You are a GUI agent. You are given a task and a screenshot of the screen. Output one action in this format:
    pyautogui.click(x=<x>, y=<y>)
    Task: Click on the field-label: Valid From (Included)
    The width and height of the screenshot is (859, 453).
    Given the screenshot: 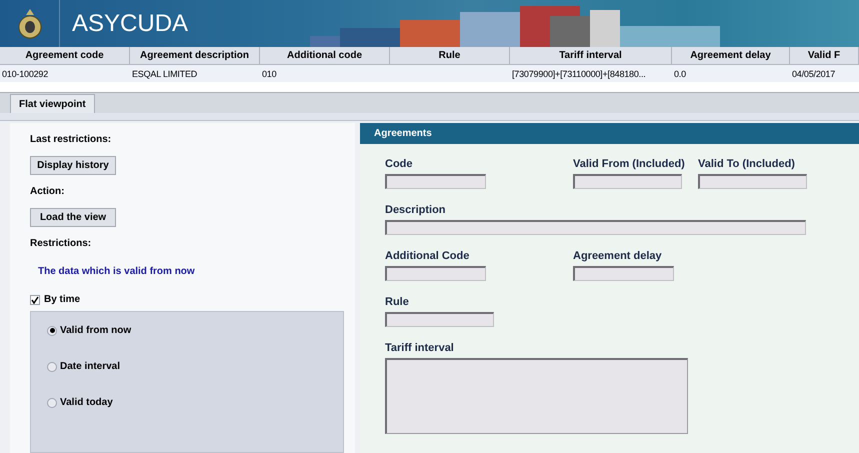 What is the action you would take?
    pyautogui.click(x=629, y=164)
    